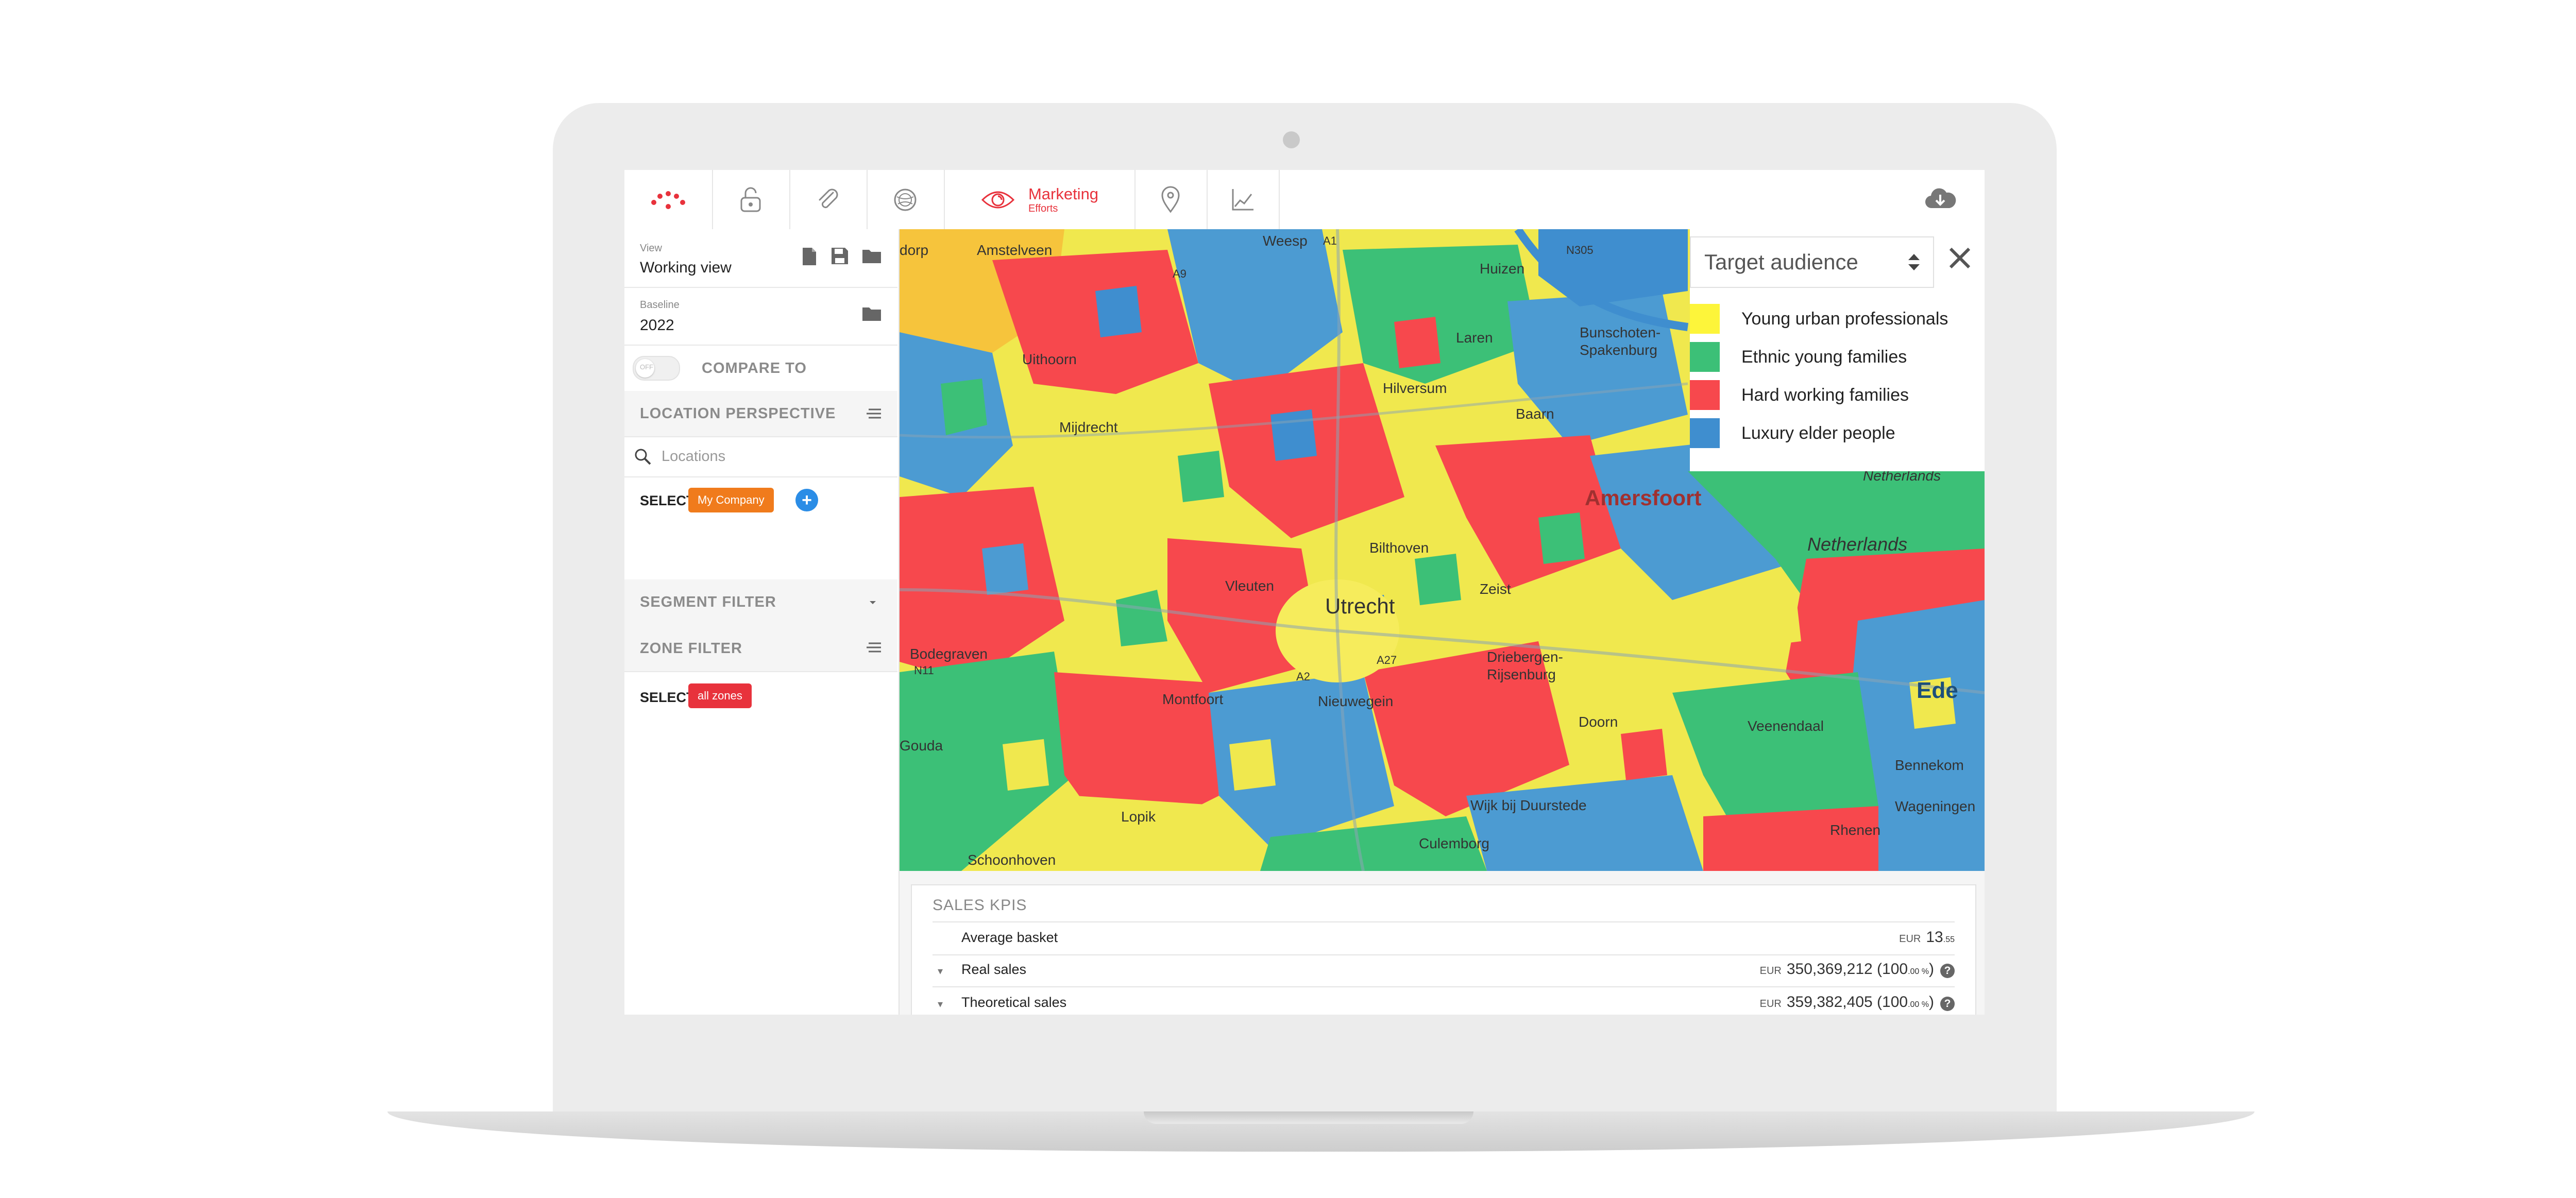  I want to click on target-audience-select: Target audience, so click(1812, 262).